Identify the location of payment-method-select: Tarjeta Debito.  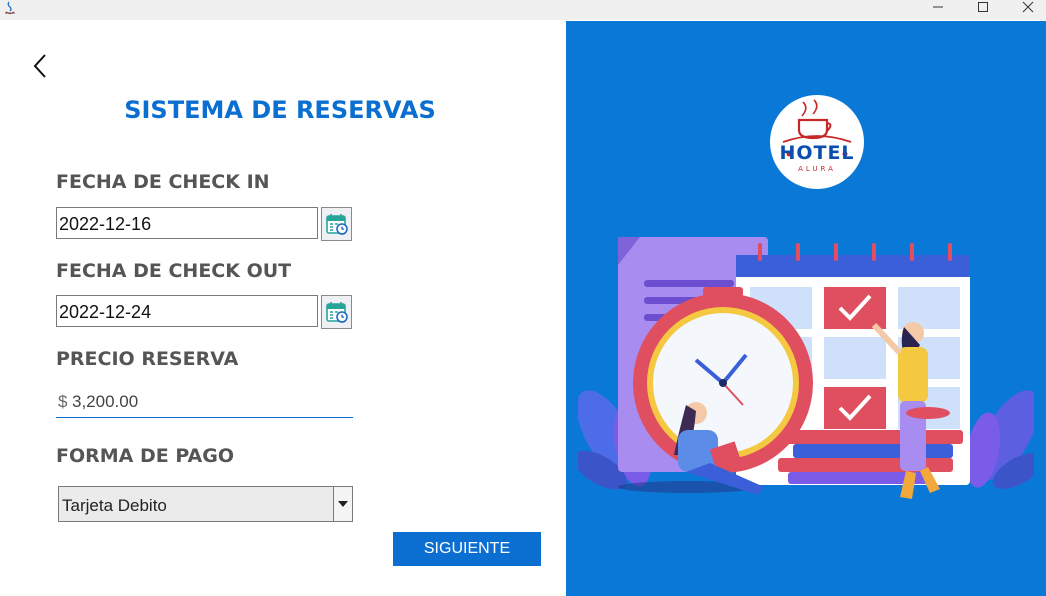
(205, 504).